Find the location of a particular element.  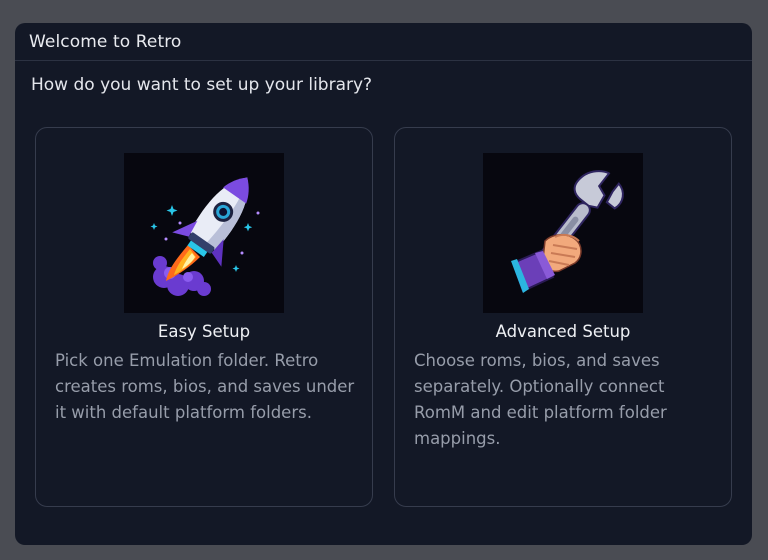

dialog-header: Welcome to Retro is located at coordinates (383, 42).